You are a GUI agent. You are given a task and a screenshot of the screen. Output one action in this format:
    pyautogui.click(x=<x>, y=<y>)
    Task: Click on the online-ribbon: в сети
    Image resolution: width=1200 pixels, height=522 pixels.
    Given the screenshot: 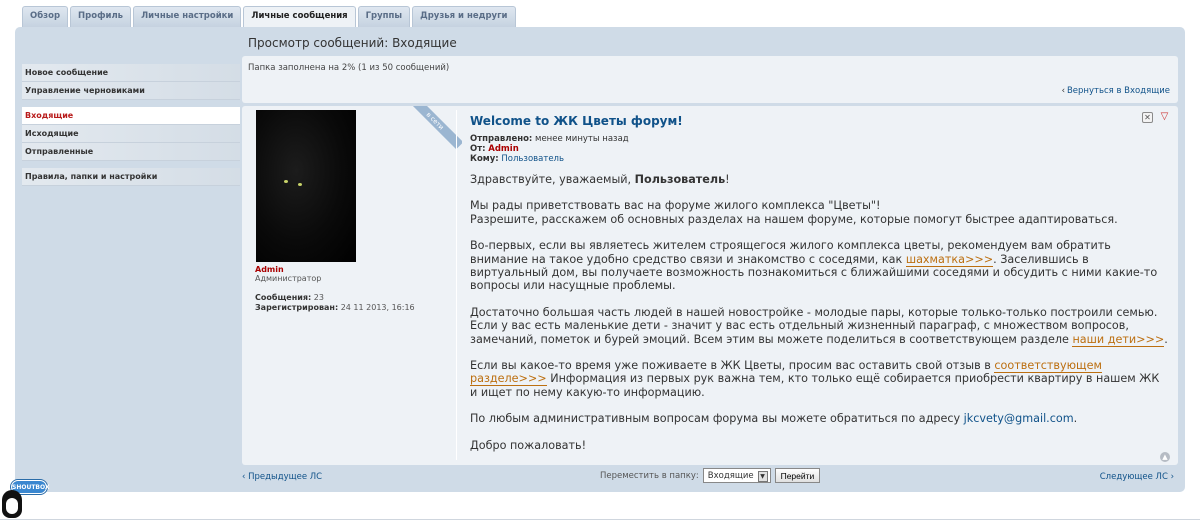 What is the action you would take?
    pyautogui.click(x=432, y=134)
    